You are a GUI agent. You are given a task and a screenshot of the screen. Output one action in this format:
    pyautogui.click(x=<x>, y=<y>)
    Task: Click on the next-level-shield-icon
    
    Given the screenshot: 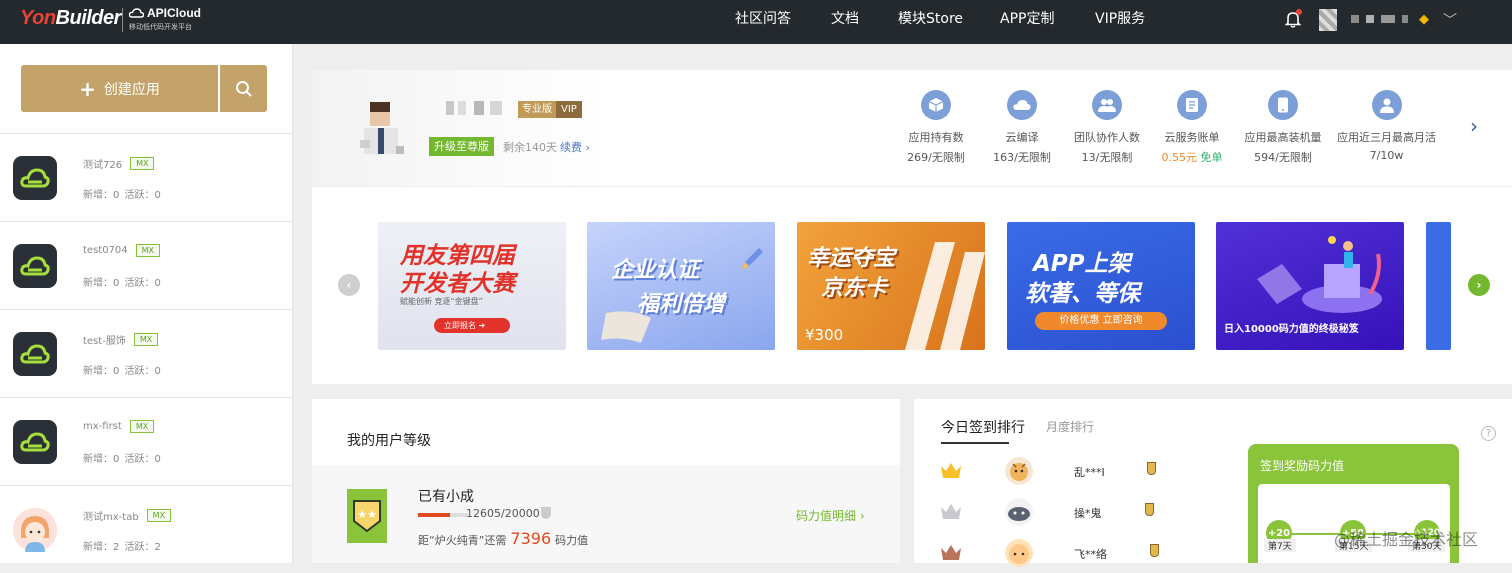 What is the action you would take?
    pyautogui.click(x=546, y=513)
    